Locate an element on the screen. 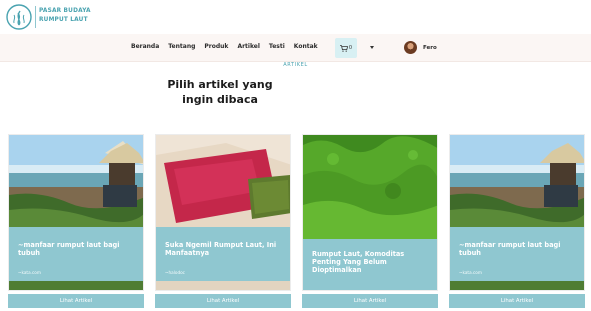  nav-link-artikel: Artikel is located at coordinates (248, 46).